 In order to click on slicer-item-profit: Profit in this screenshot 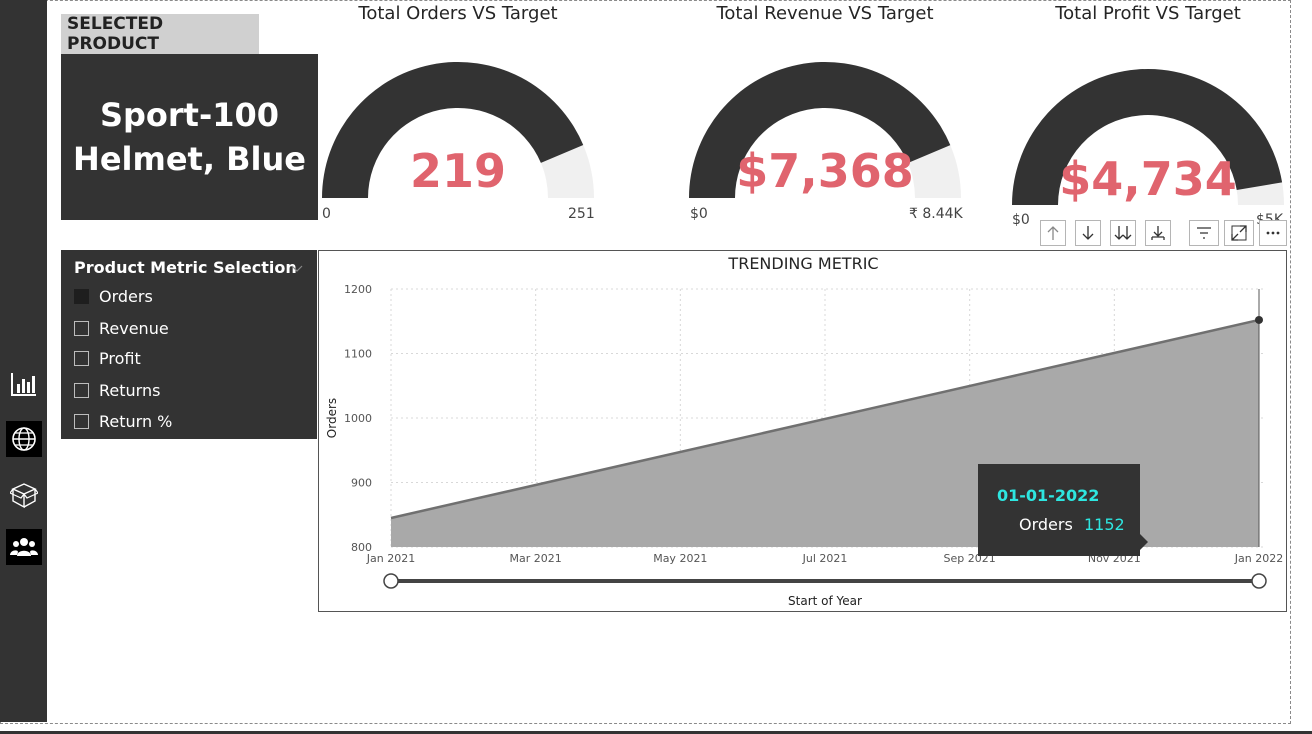, I will do `click(107, 358)`.